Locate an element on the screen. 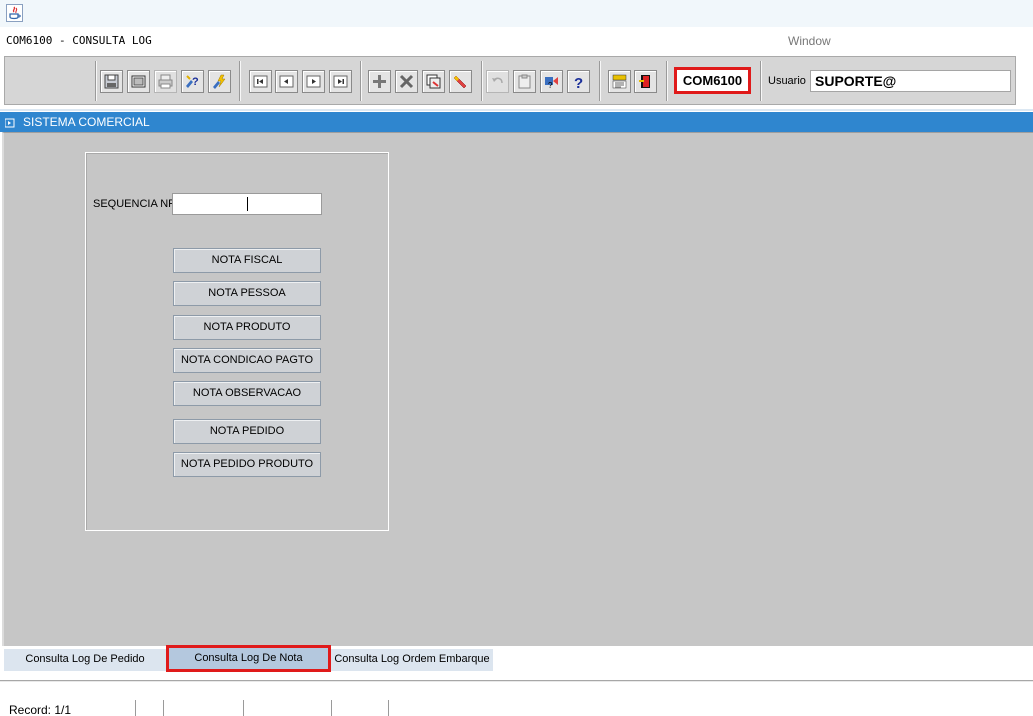 The width and height of the screenshot is (1033, 716). nota-observacao-button: NOTA OBSERVACAO is located at coordinates (247, 393).